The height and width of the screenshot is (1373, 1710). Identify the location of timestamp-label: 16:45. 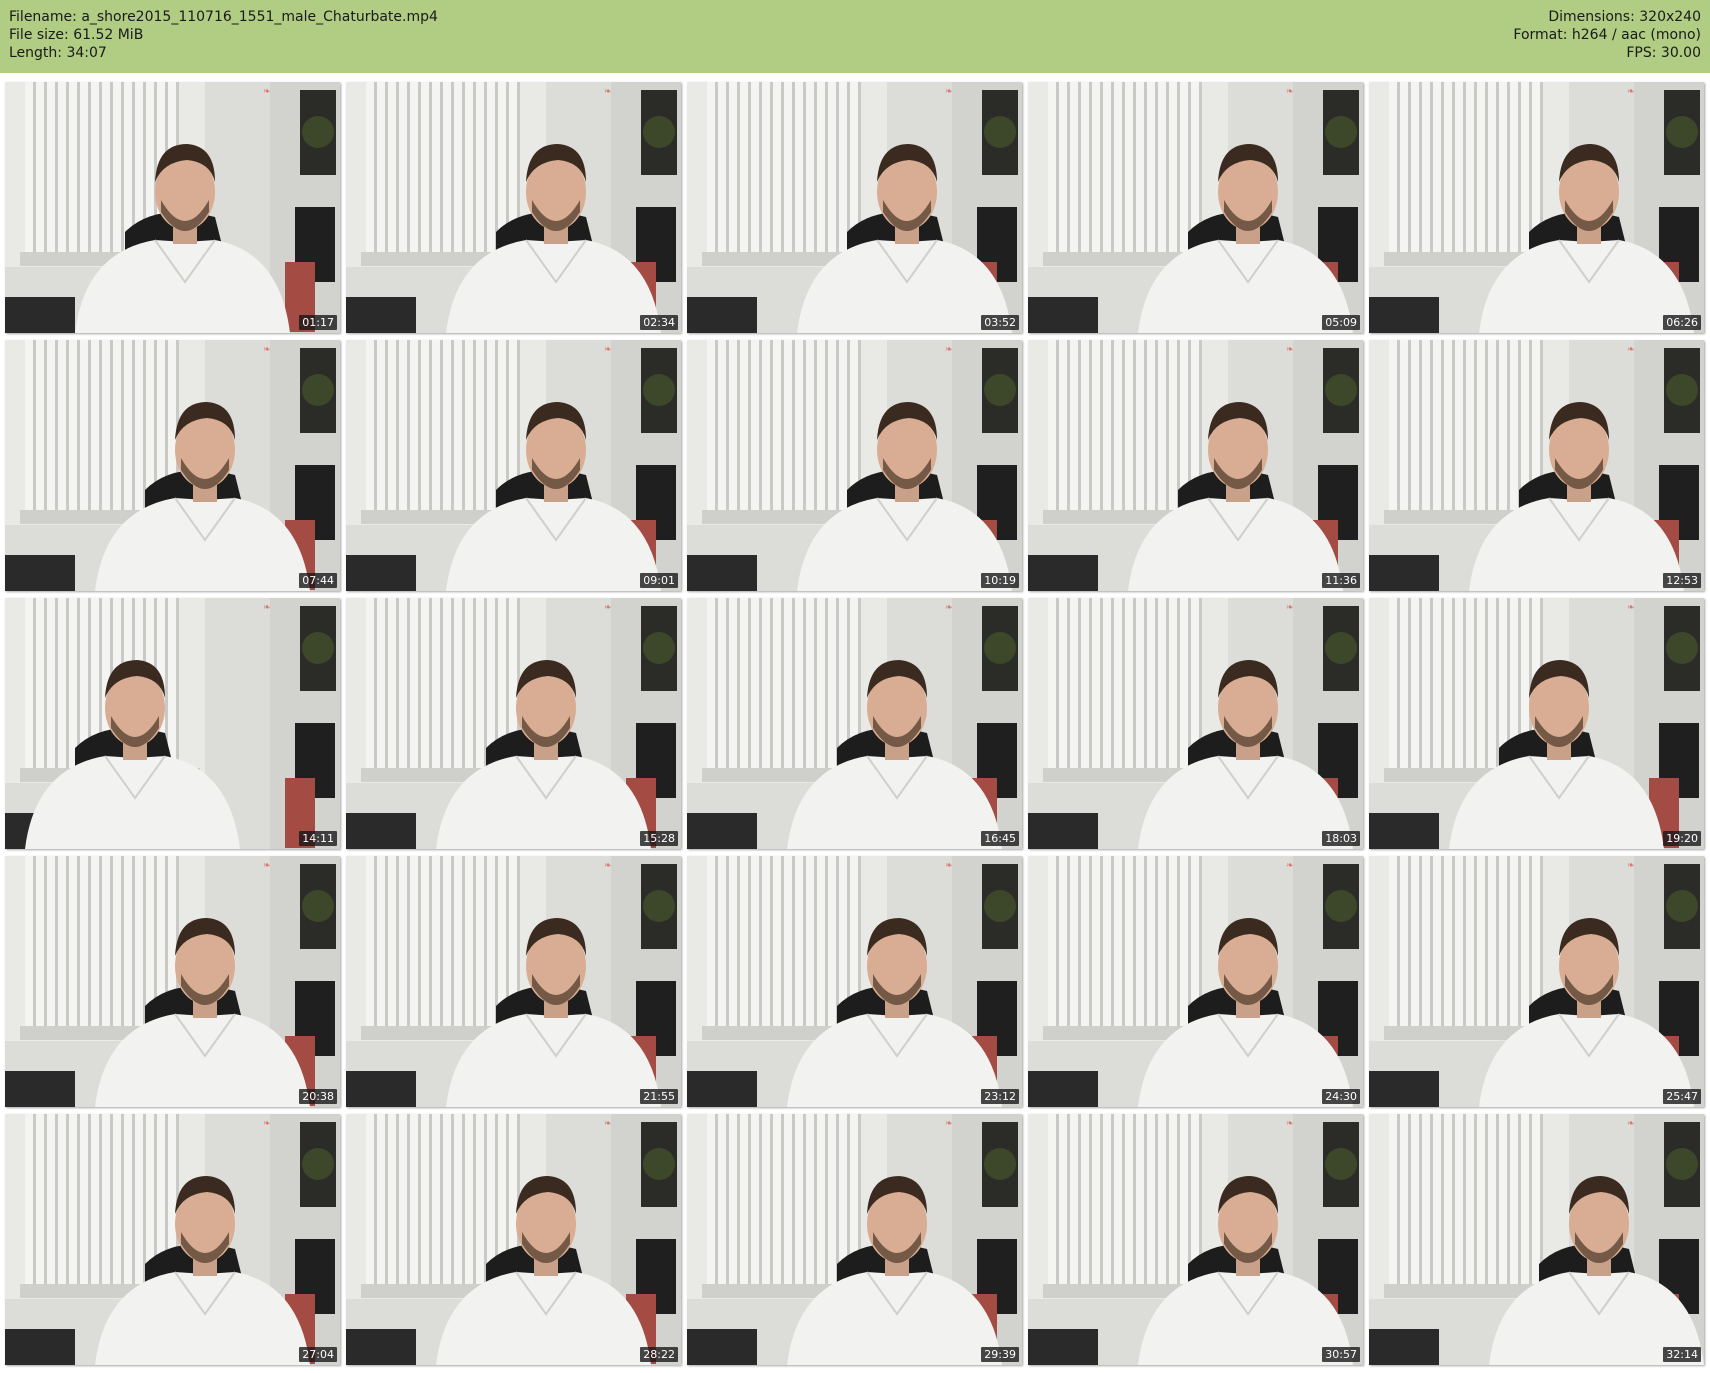
(1000, 838).